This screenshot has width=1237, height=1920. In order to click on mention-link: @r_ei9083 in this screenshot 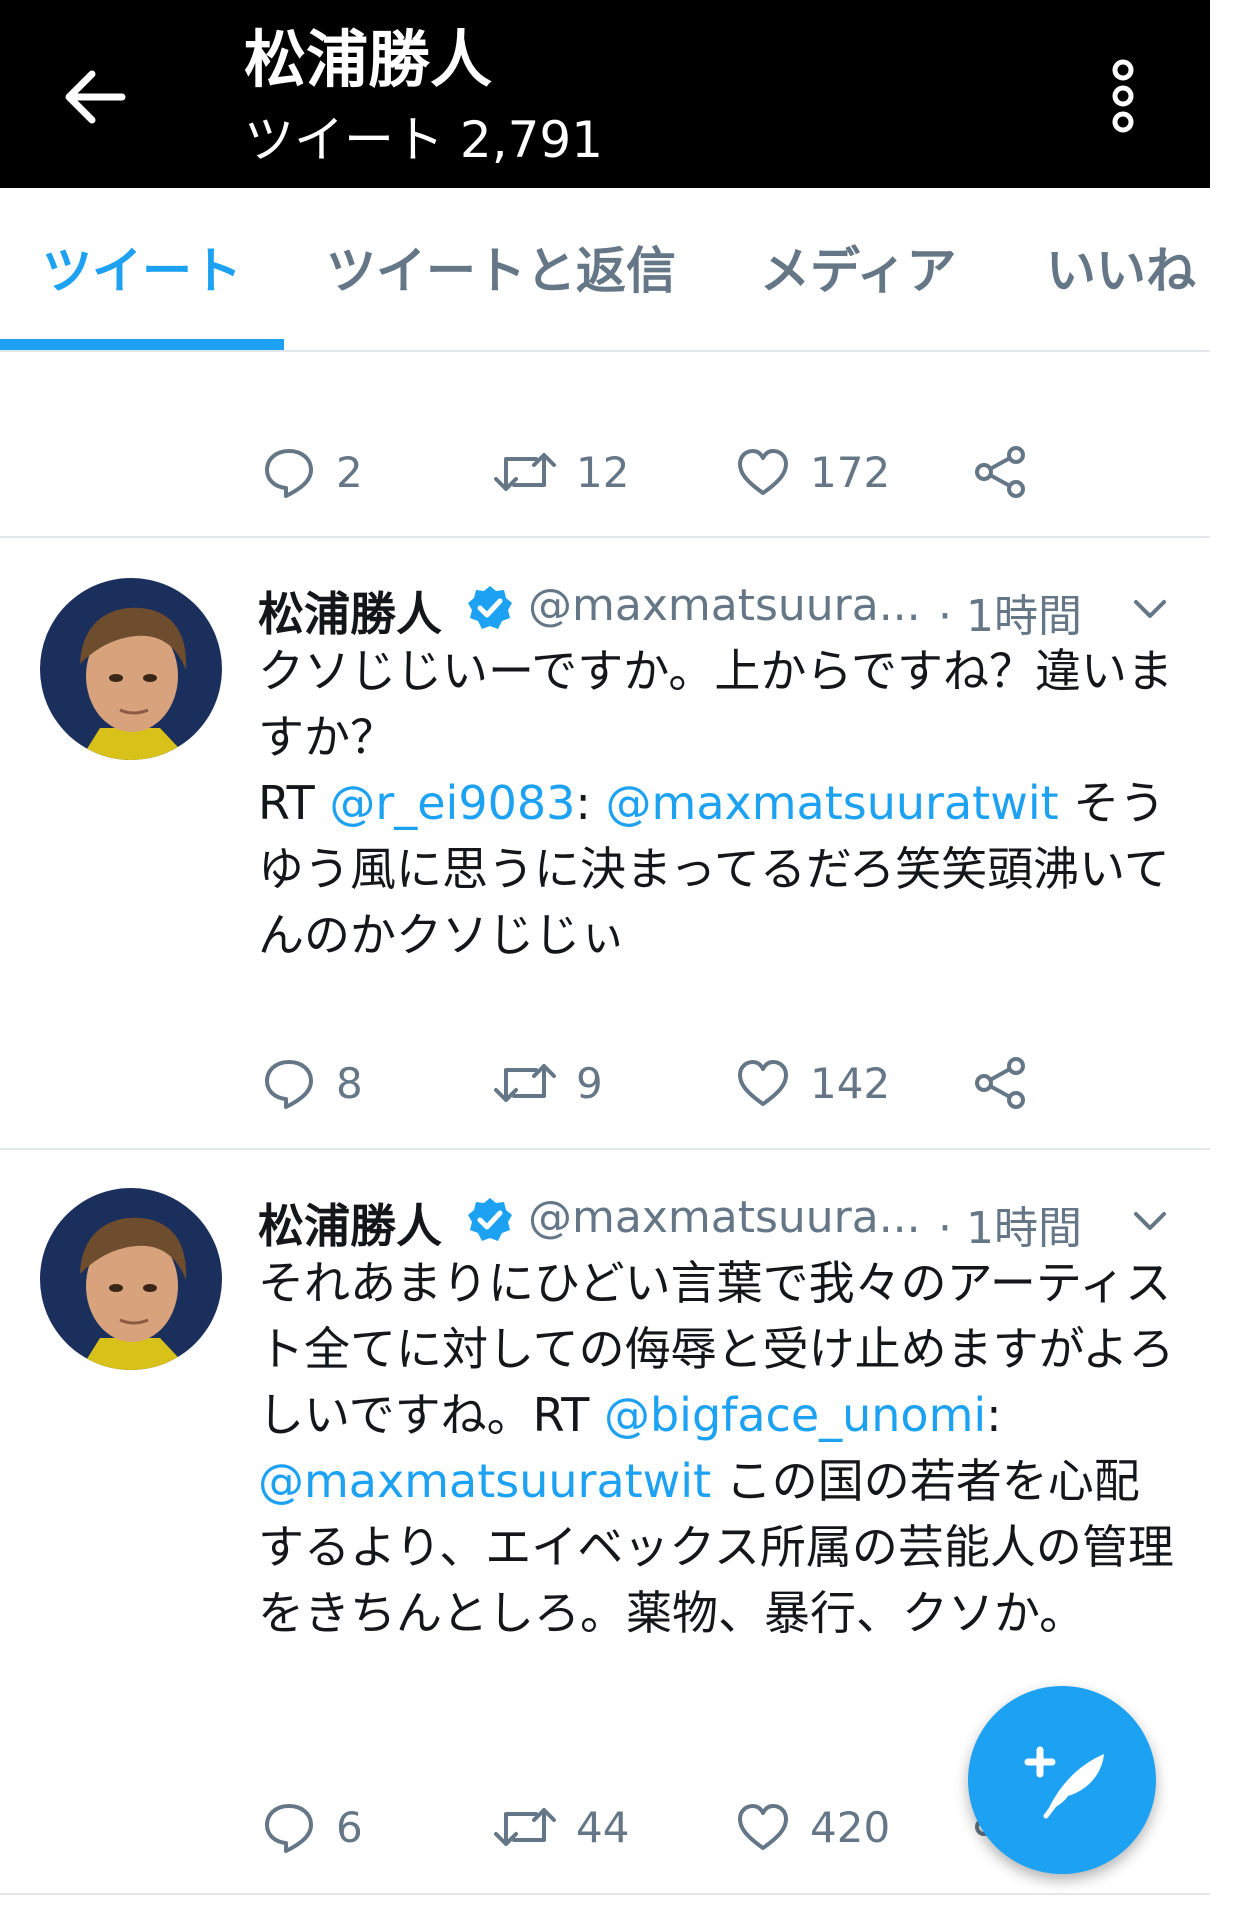, I will do `click(452, 803)`.